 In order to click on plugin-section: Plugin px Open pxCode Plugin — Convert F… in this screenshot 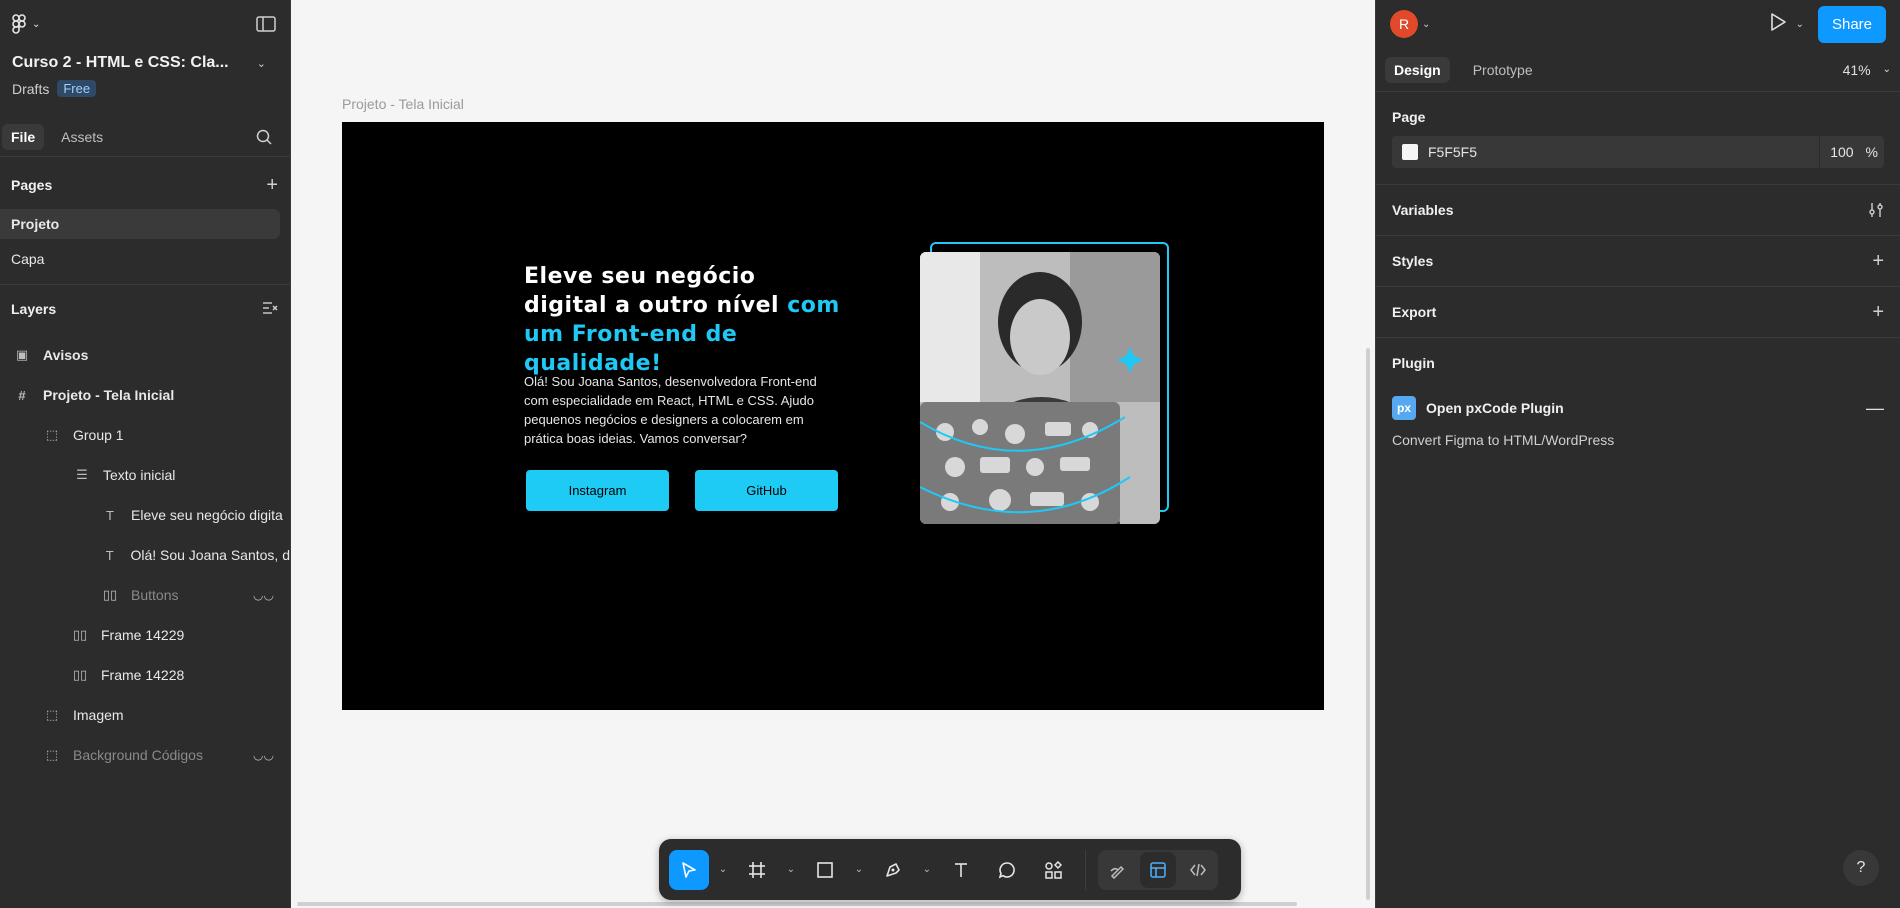, I will do `click(1638, 393)`.